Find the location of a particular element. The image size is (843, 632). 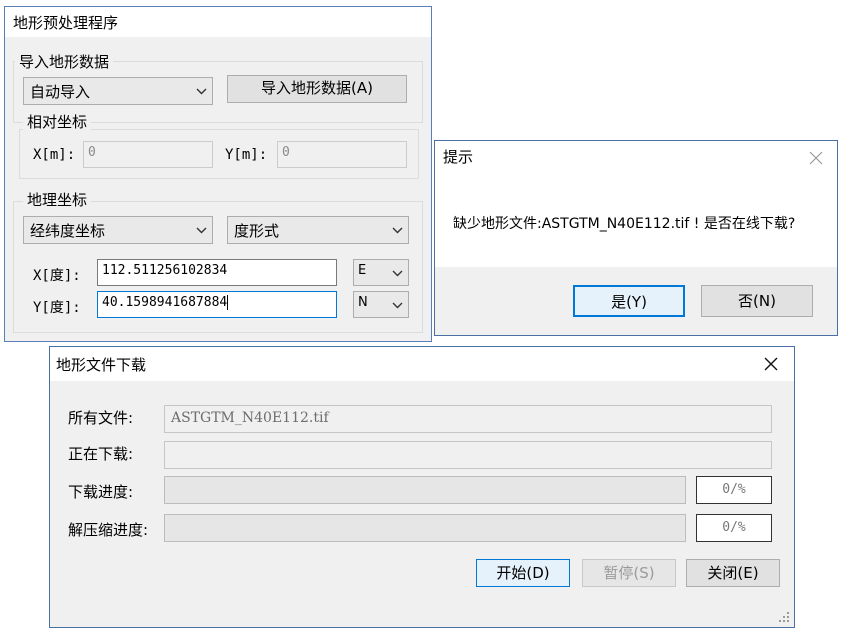

import-terrain-button: 导入地形数据(A) is located at coordinates (317, 89).